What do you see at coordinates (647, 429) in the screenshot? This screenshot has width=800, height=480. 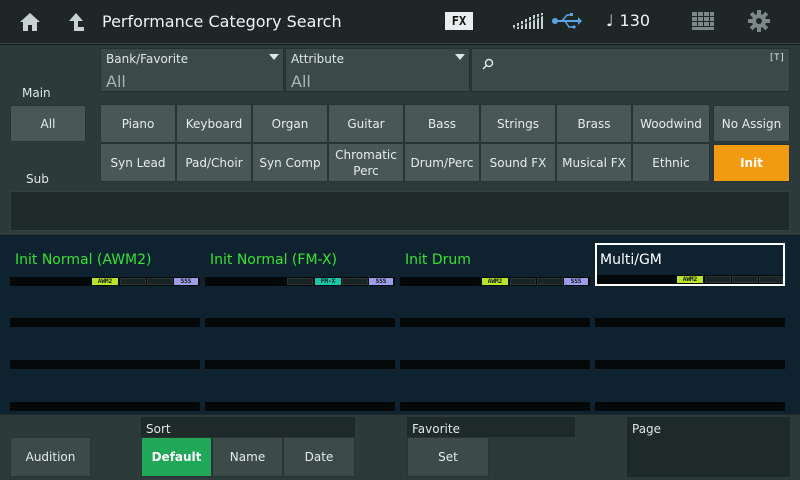 I see `page-label: Page` at bounding box center [647, 429].